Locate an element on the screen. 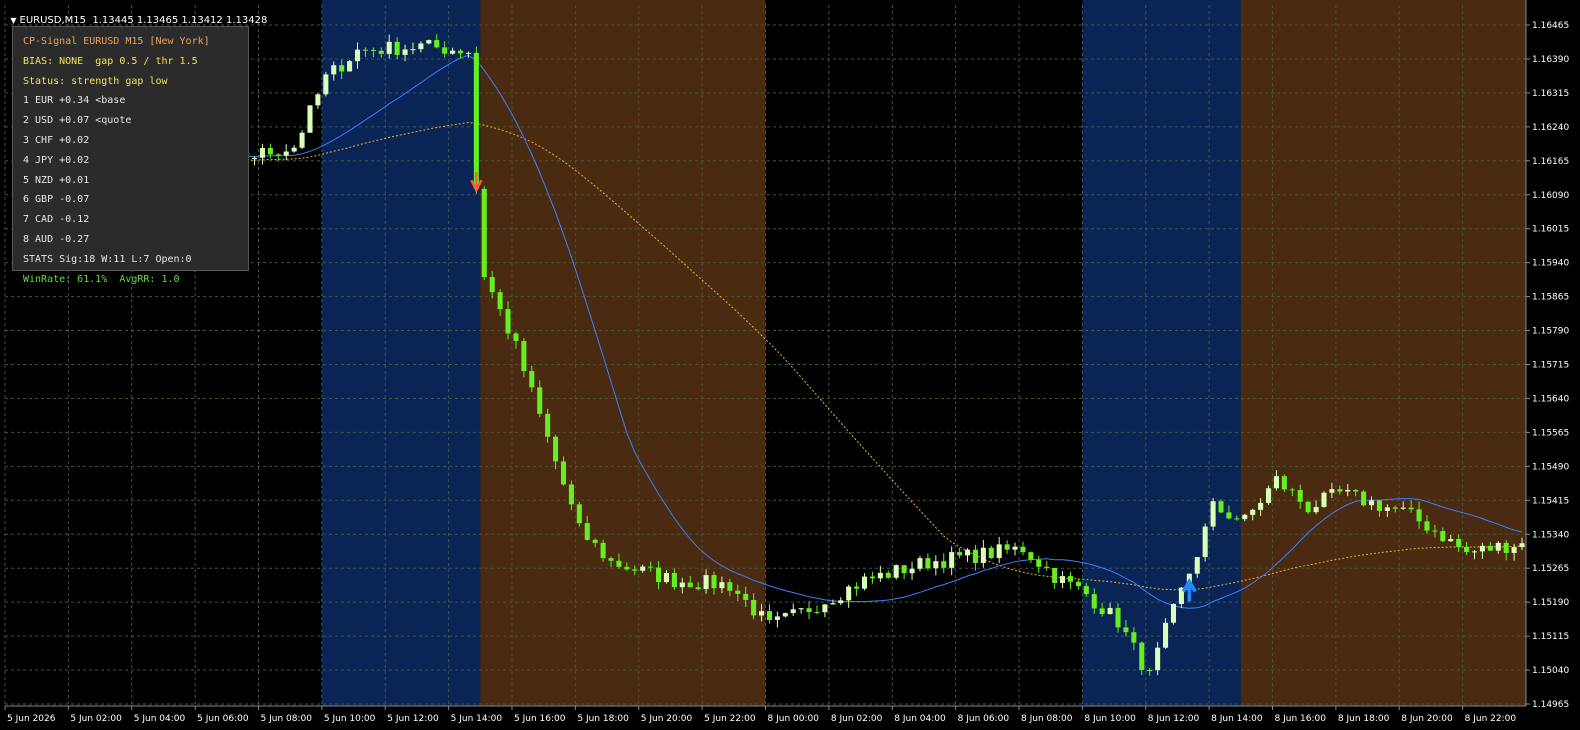  price-label: 1.15415 is located at coordinates (1550, 501).